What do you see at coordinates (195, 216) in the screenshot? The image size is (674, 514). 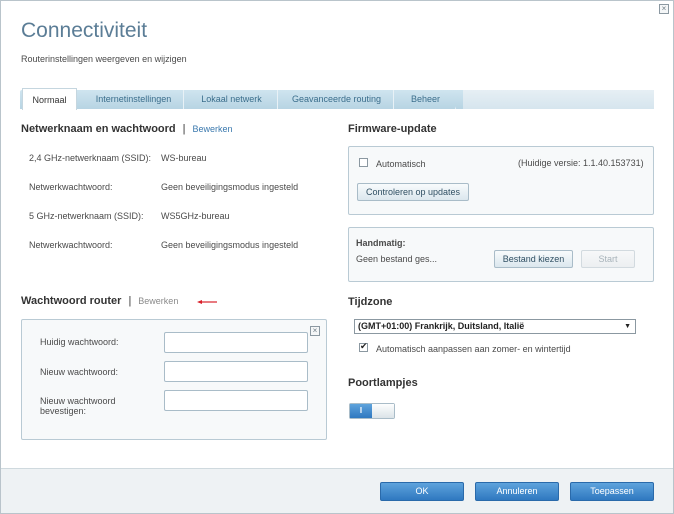 I see `ssid-5-value: WS5GHz-bureau` at bounding box center [195, 216].